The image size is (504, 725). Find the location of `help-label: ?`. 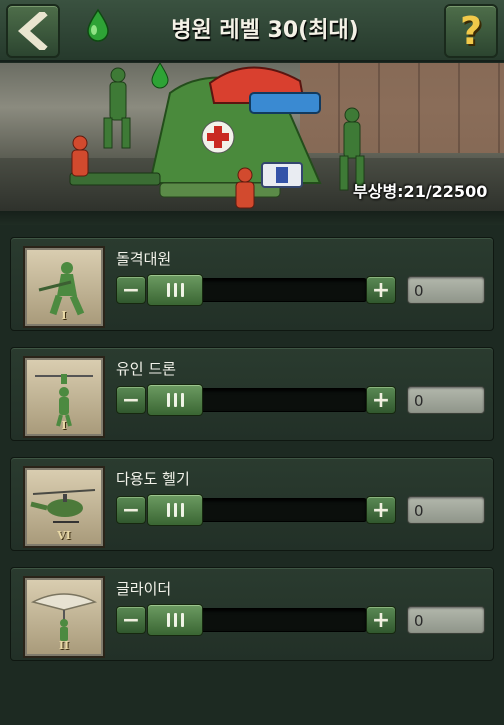

help-label: ? is located at coordinates (471, 31).